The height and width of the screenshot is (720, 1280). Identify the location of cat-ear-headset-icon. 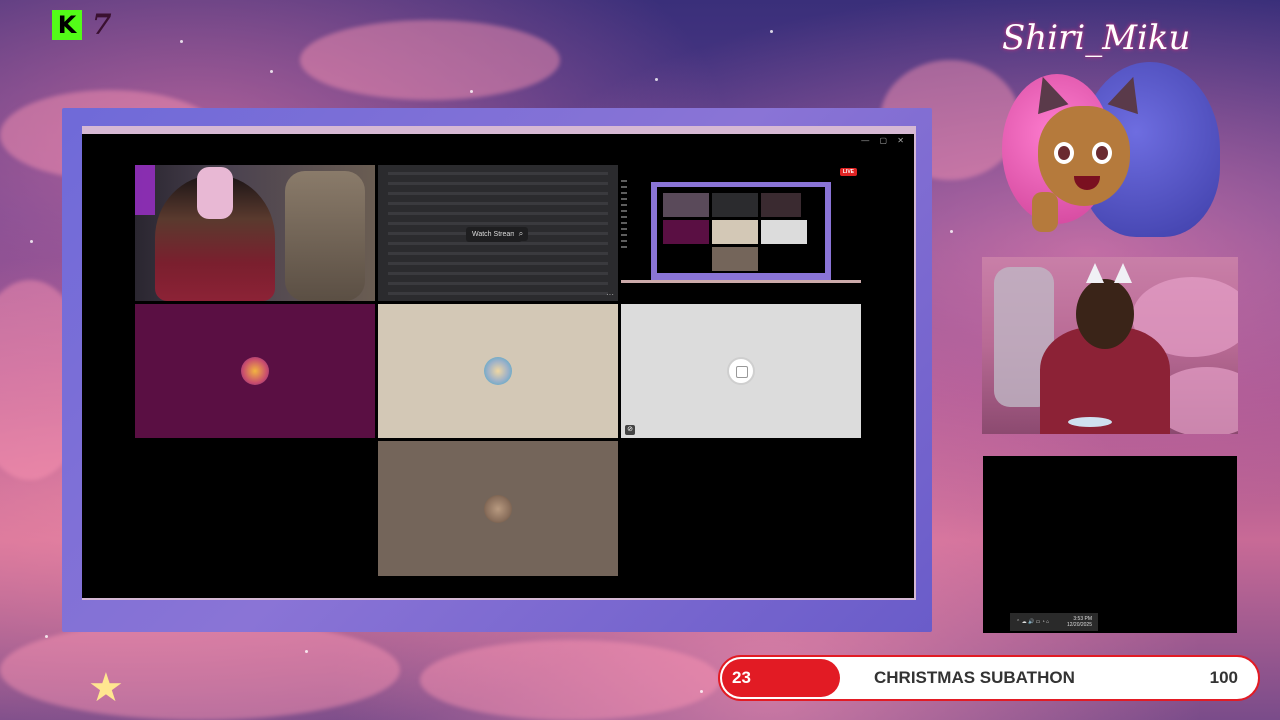
(1095, 273).